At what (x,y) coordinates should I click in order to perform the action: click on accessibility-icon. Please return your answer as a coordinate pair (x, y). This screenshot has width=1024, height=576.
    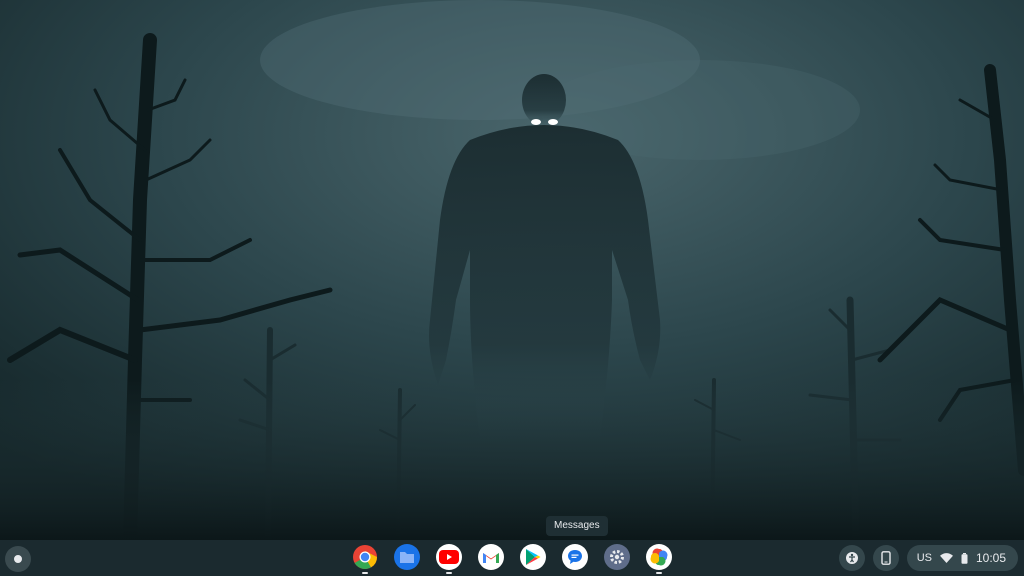
    Looking at the image, I should click on (851, 558).